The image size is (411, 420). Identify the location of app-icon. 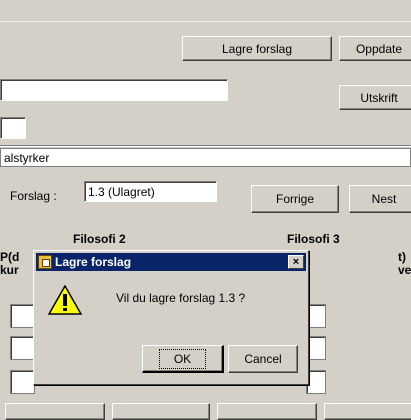
(45, 262).